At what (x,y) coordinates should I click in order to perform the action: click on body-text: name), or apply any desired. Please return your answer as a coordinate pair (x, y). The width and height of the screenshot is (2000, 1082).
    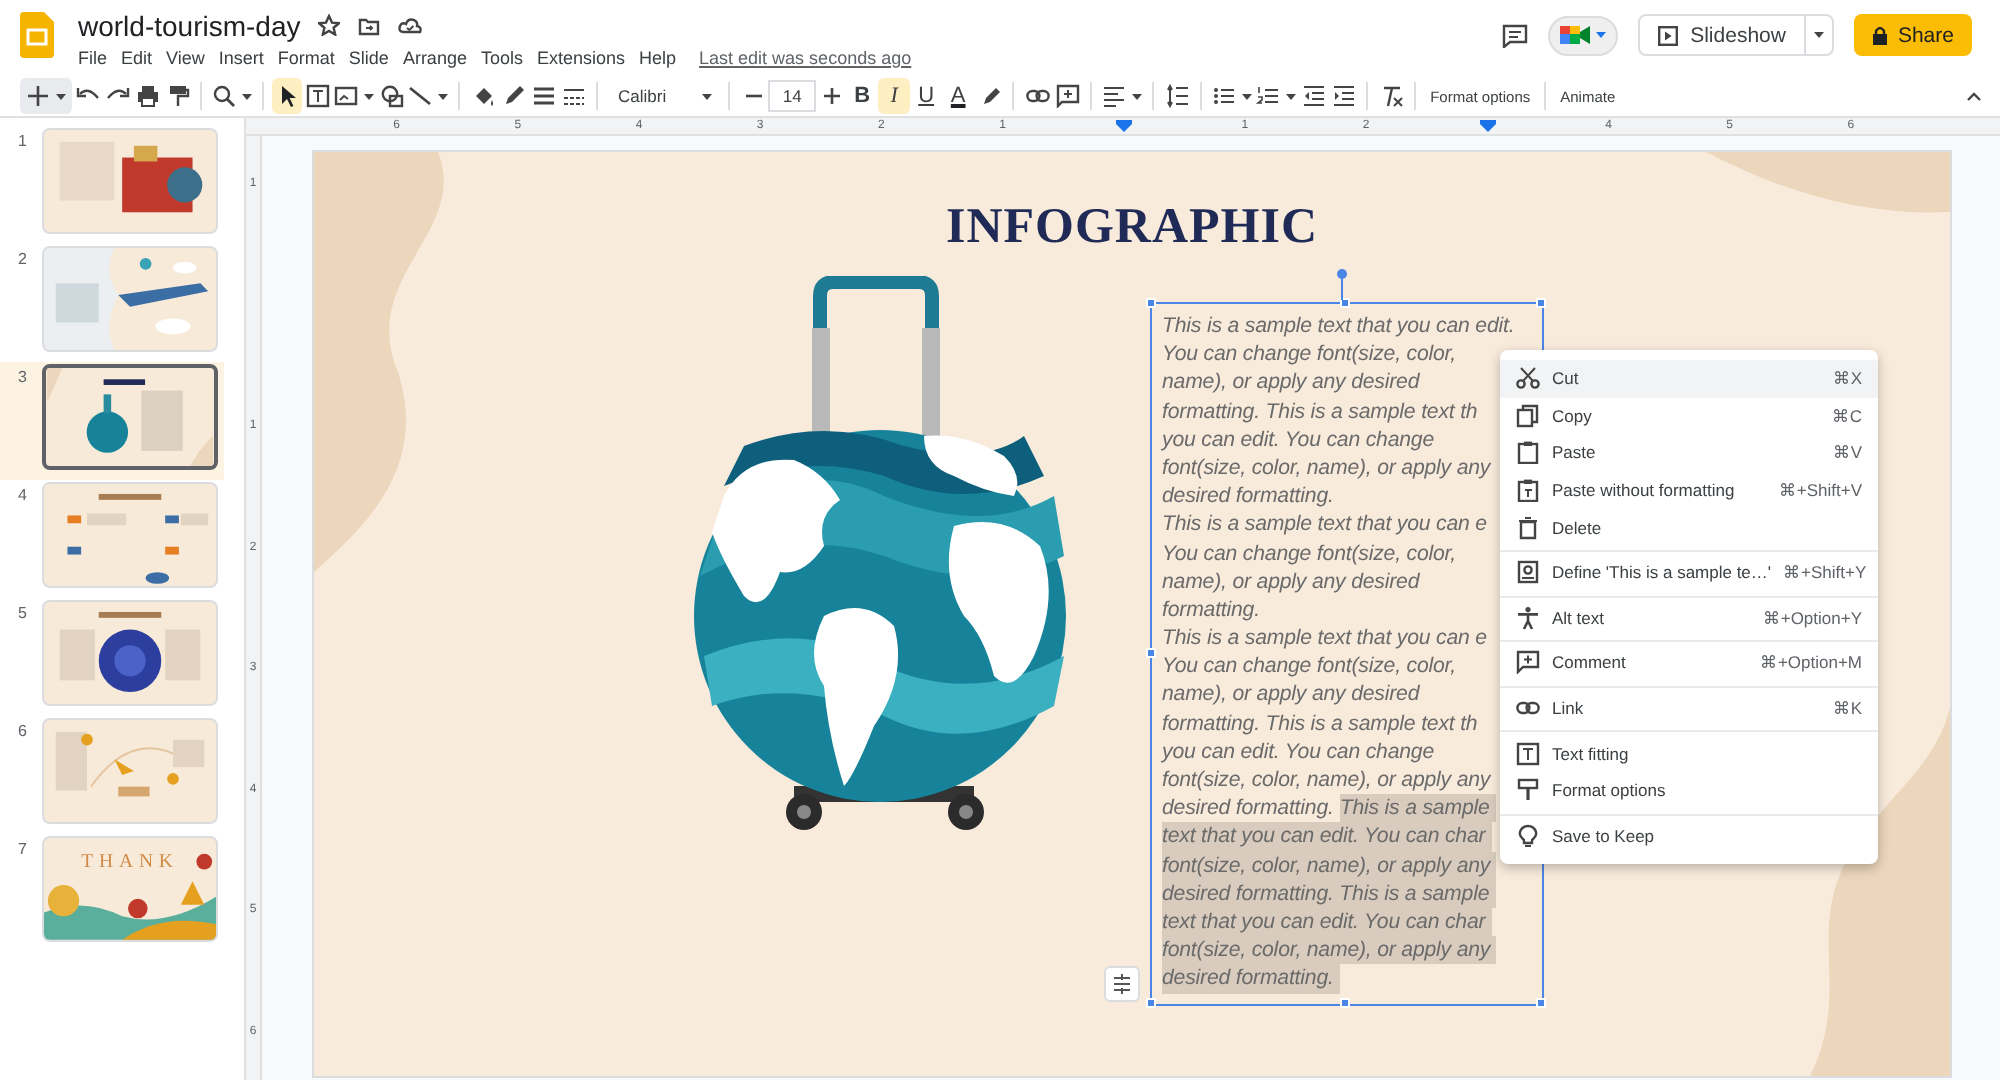
    Looking at the image, I should click on (1292, 581).